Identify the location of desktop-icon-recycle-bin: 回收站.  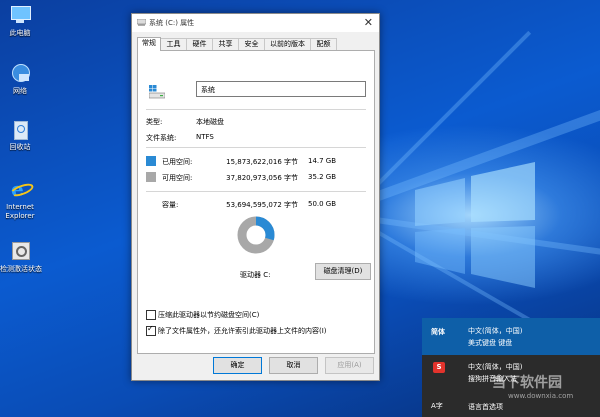
(20, 135).